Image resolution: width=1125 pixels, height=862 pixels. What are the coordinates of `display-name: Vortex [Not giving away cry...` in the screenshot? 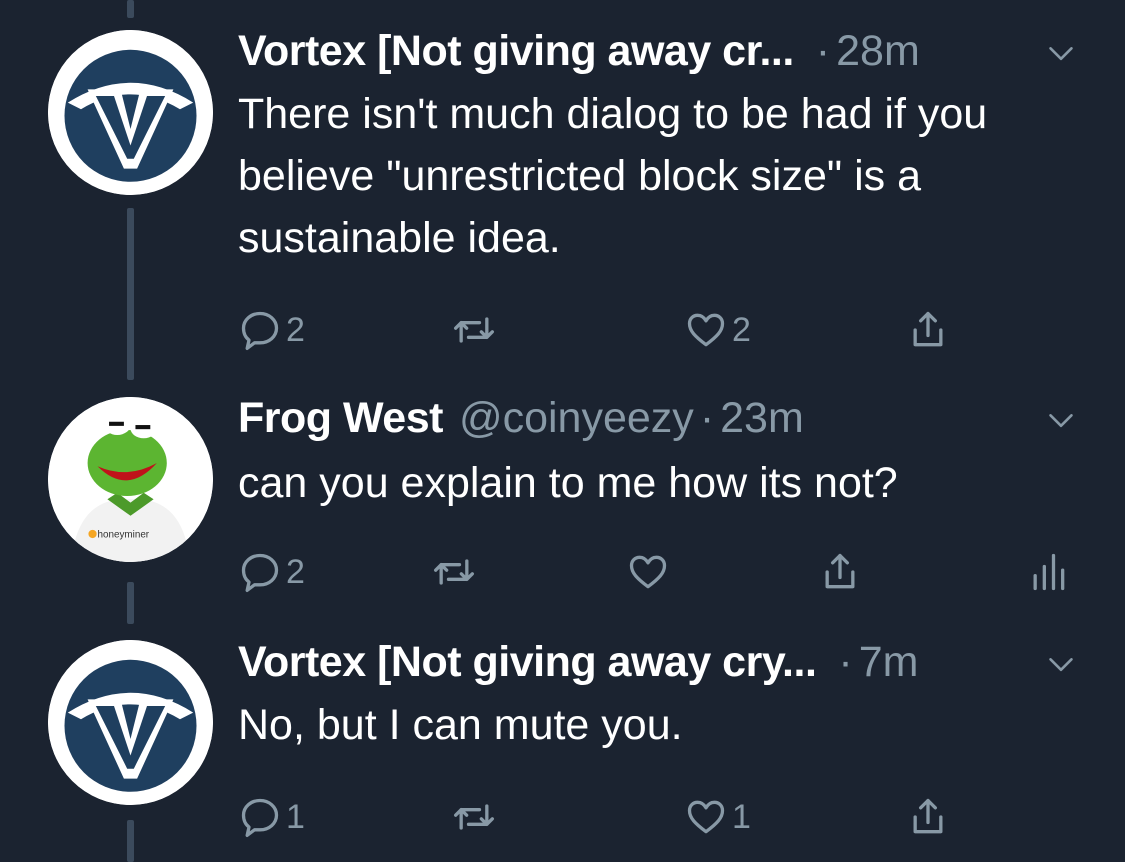 It's located at (527, 662).